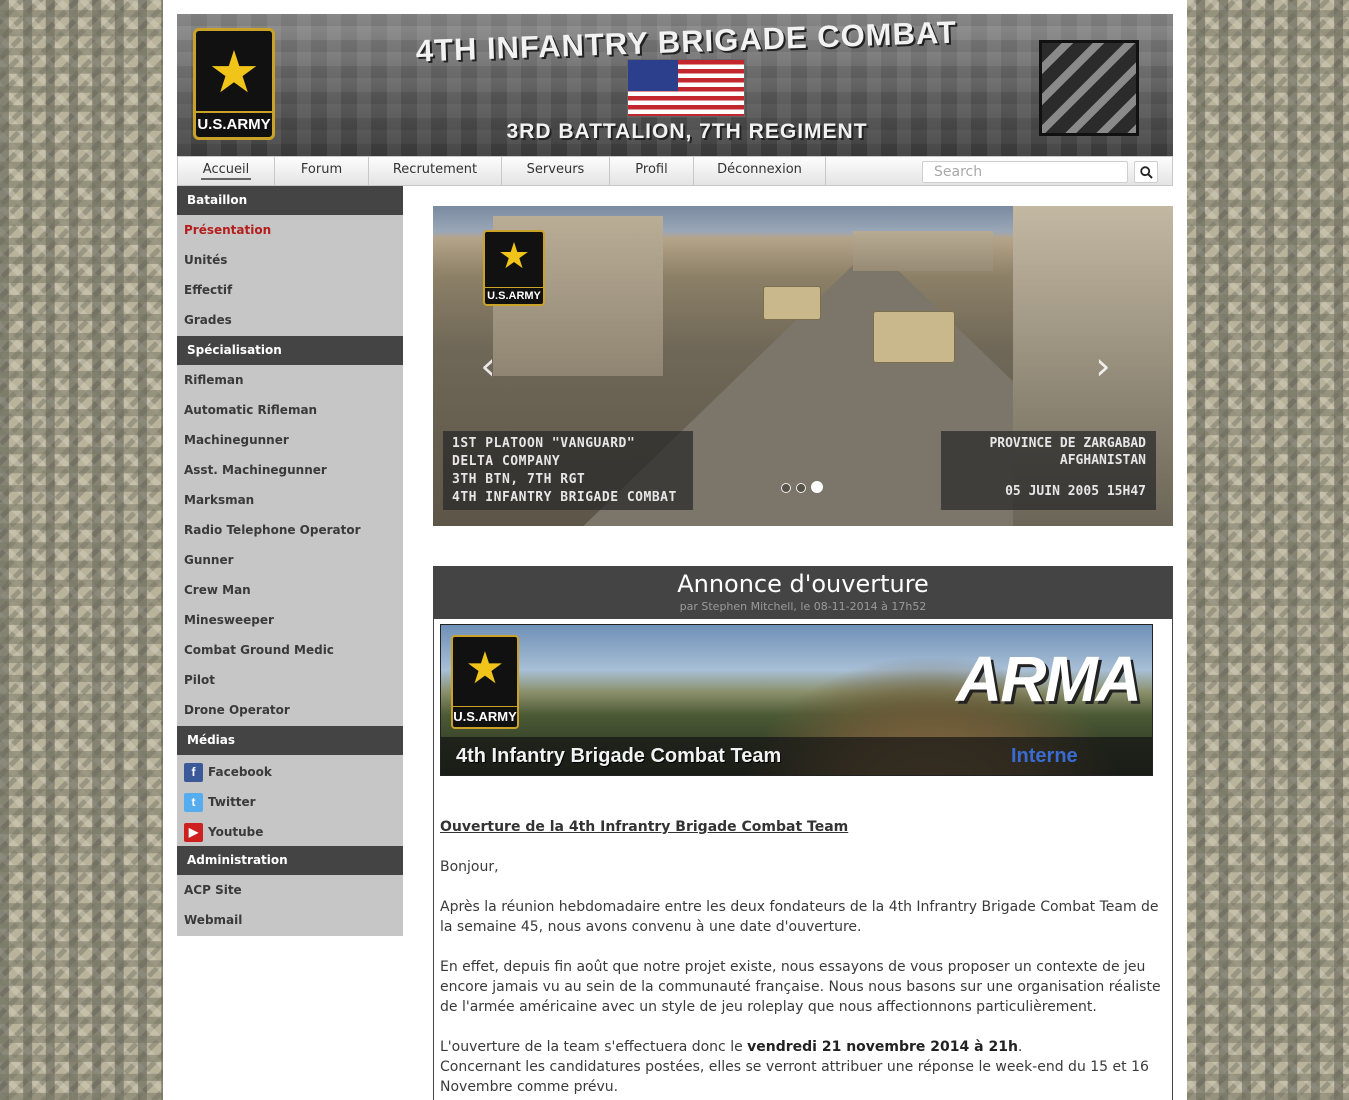 The image size is (1349, 1100). What do you see at coordinates (290, 740) in the screenshot?
I see `sidebar-section-medias: Médias` at bounding box center [290, 740].